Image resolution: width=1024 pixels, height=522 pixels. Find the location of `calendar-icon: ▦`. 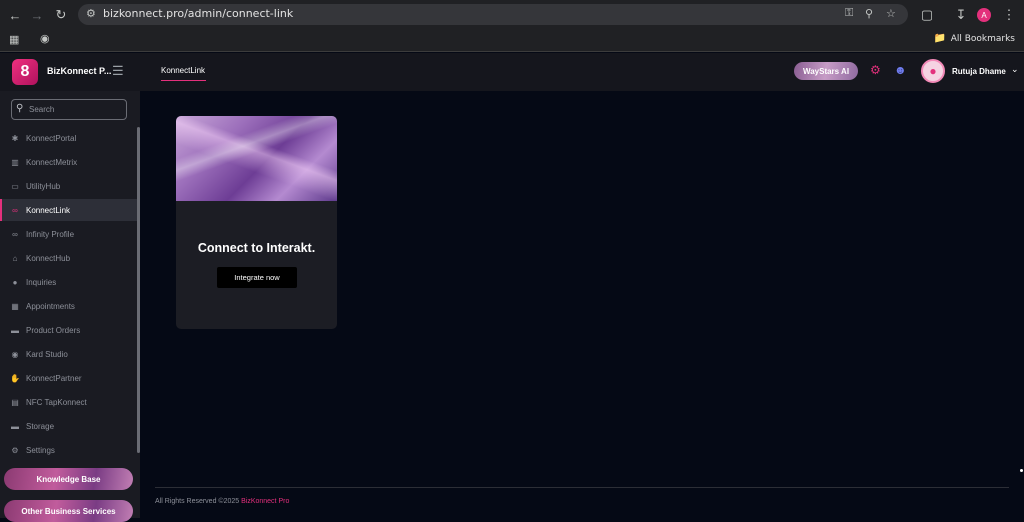

calendar-icon: ▦ is located at coordinates (15, 306).